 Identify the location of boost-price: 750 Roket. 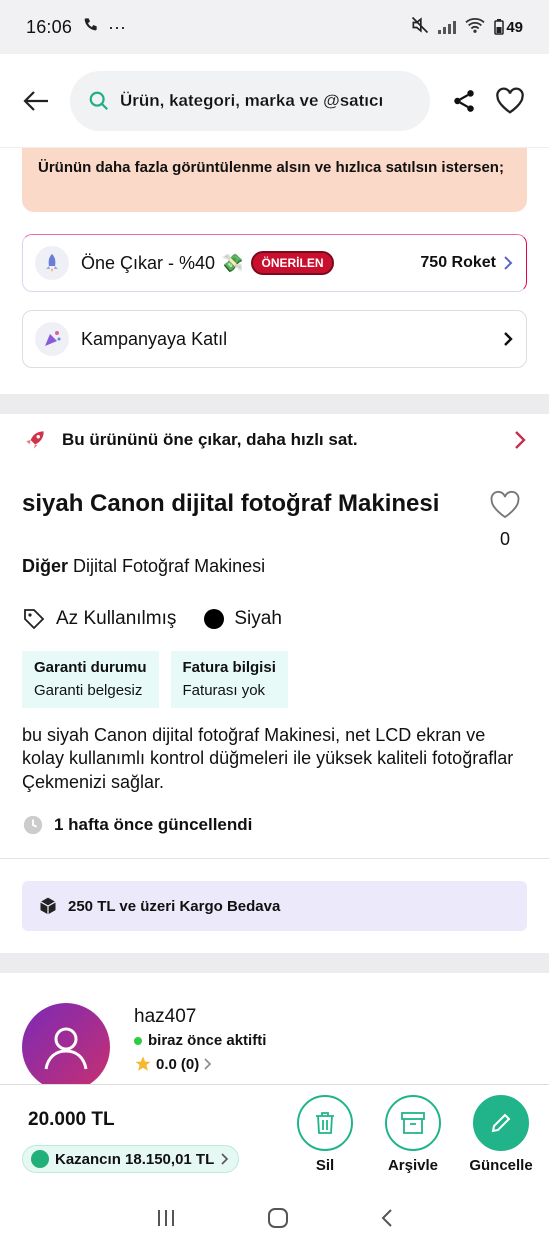
(458, 262).